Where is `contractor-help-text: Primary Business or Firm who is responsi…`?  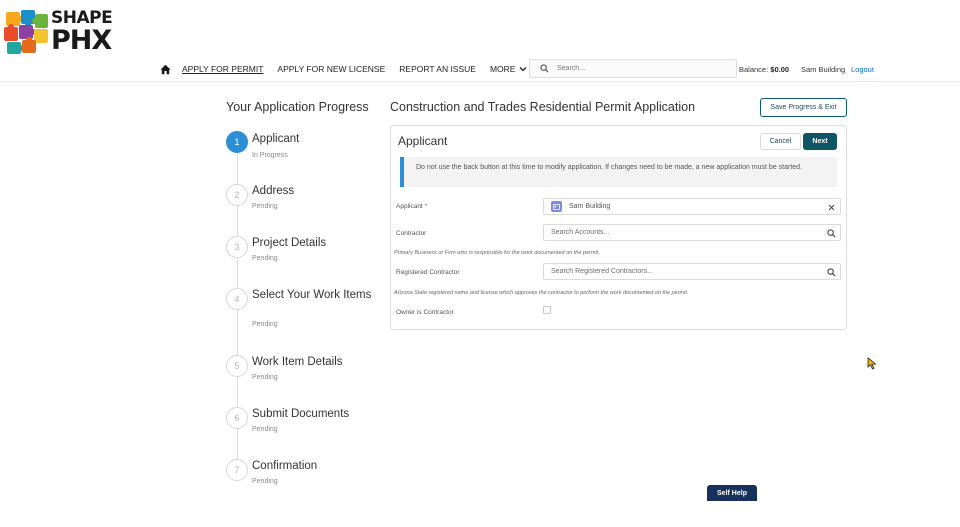
contractor-help-text: Primary Business or Firm who is responsi… is located at coordinates (497, 253).